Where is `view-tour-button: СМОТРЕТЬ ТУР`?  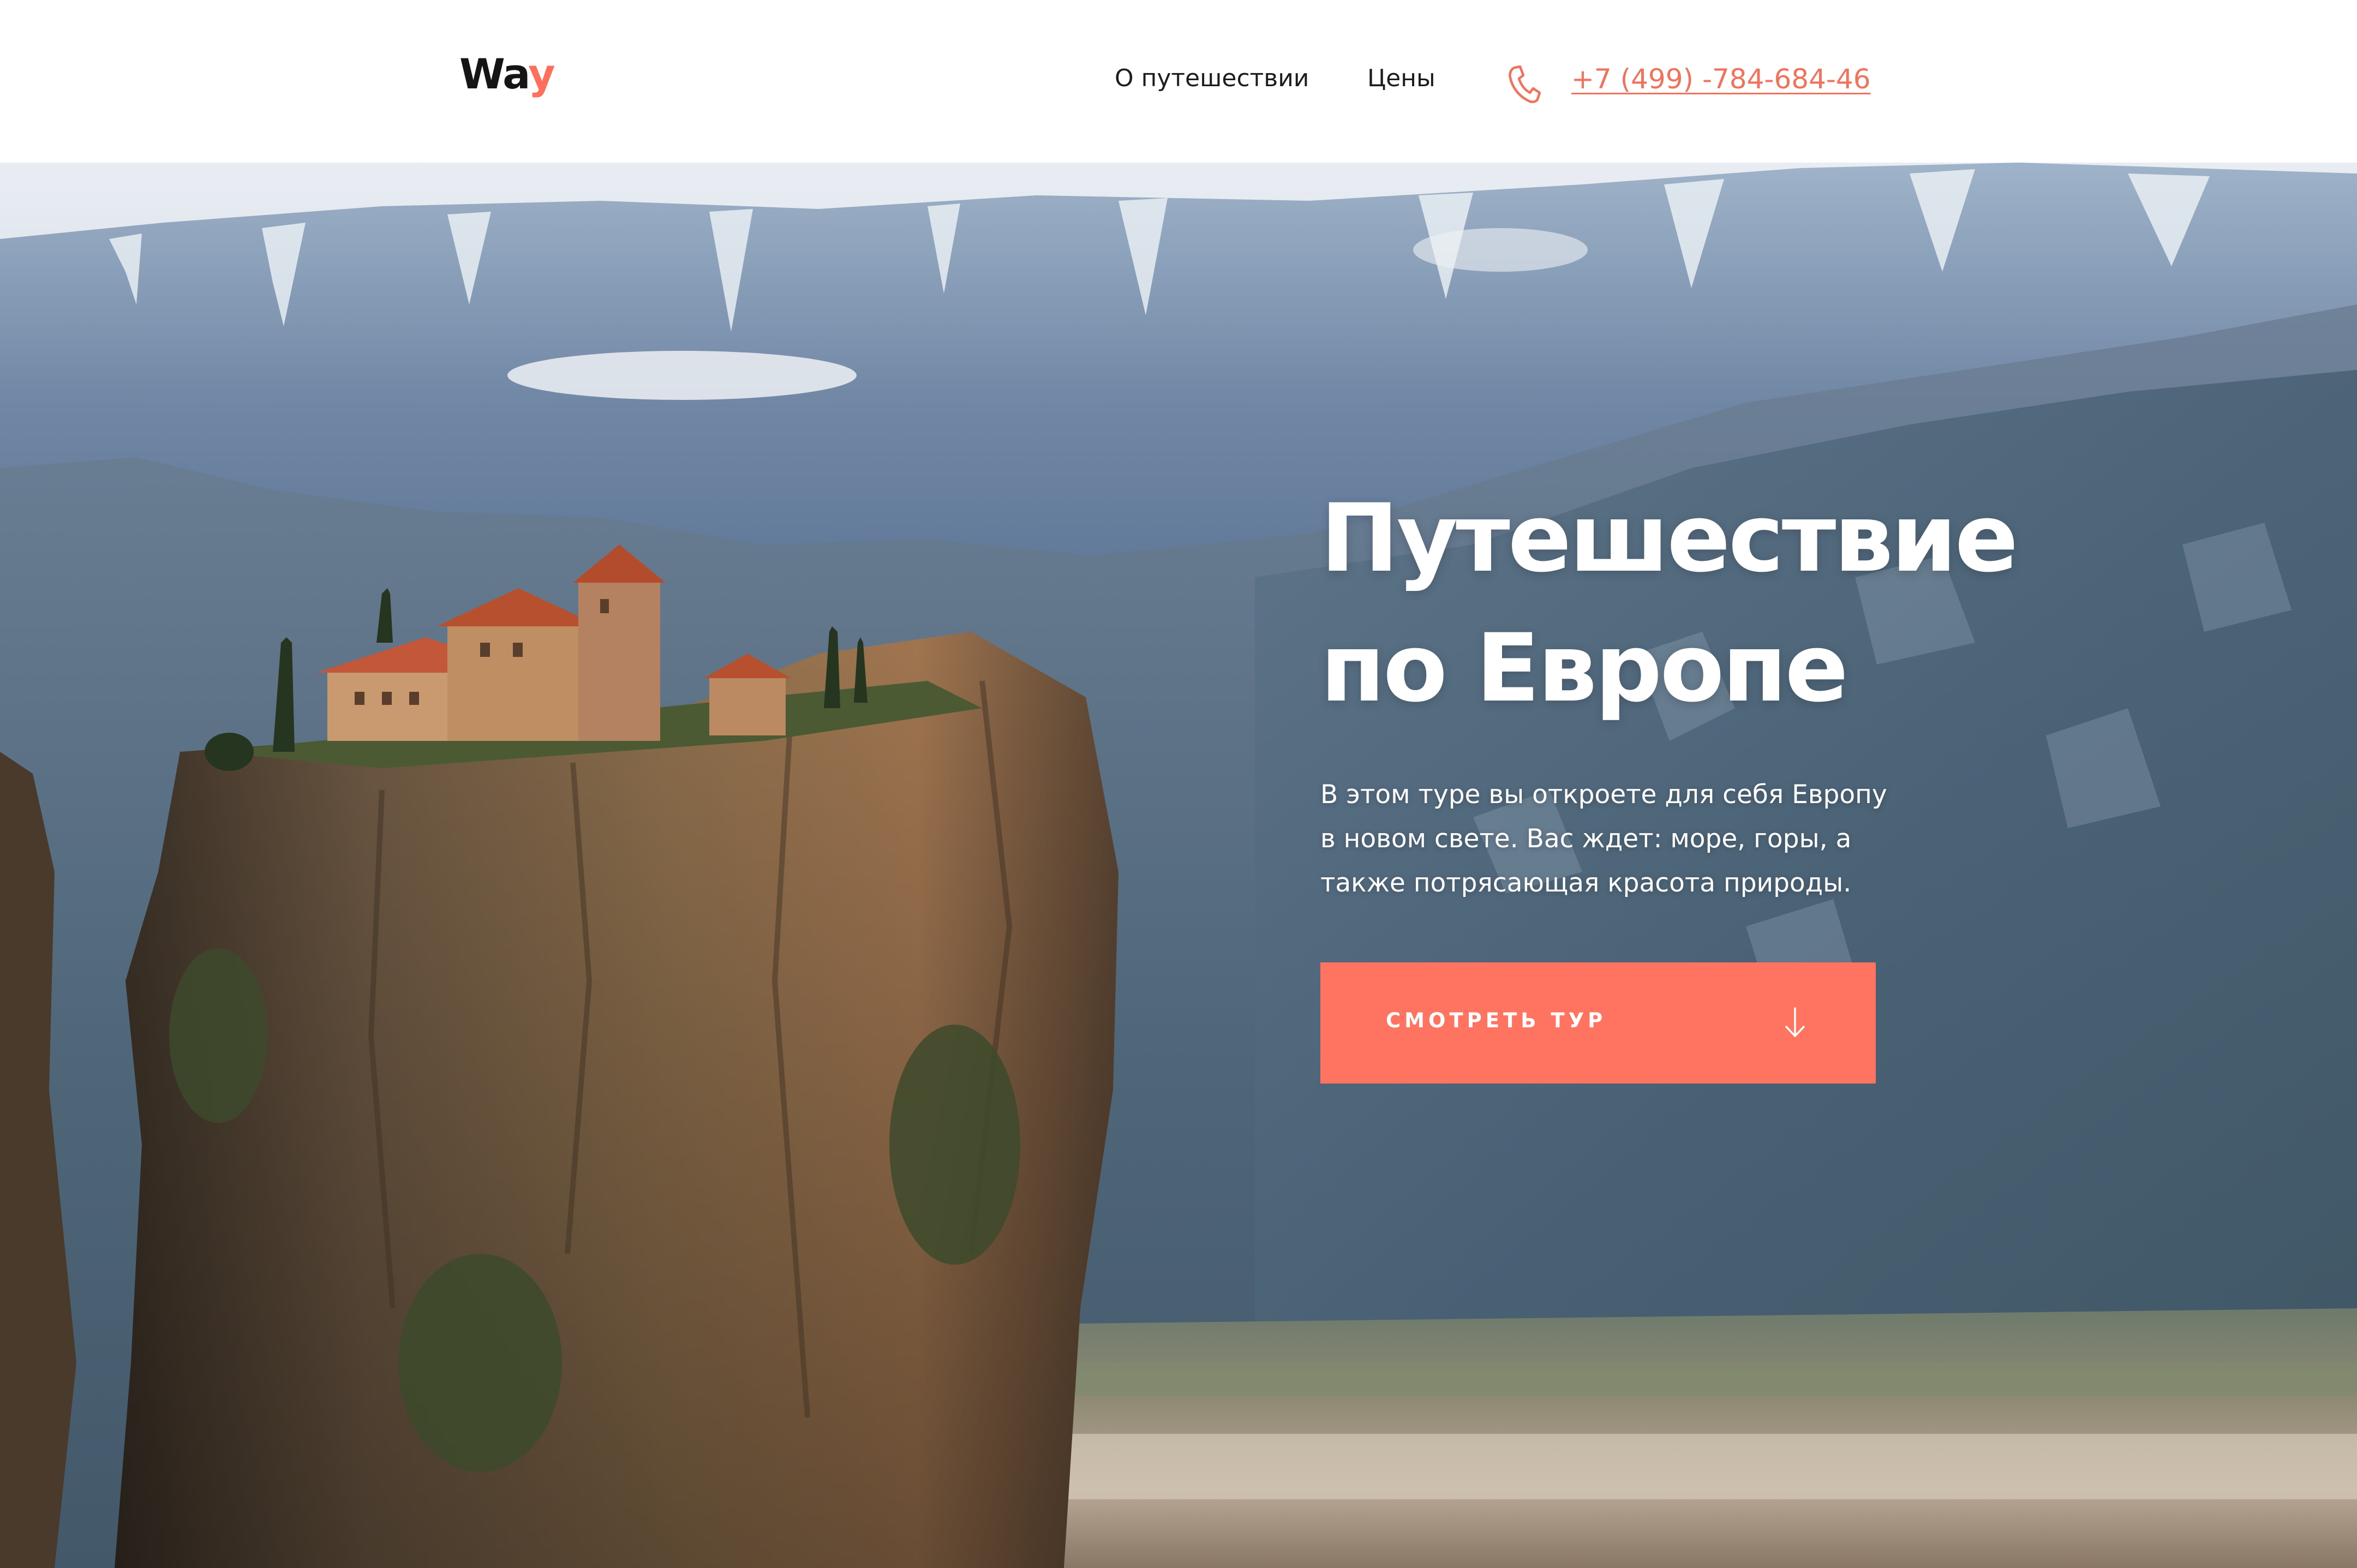 view-tour-button: СМОТРЕТЬ ТУР is located at coordinates (1598, 1023).